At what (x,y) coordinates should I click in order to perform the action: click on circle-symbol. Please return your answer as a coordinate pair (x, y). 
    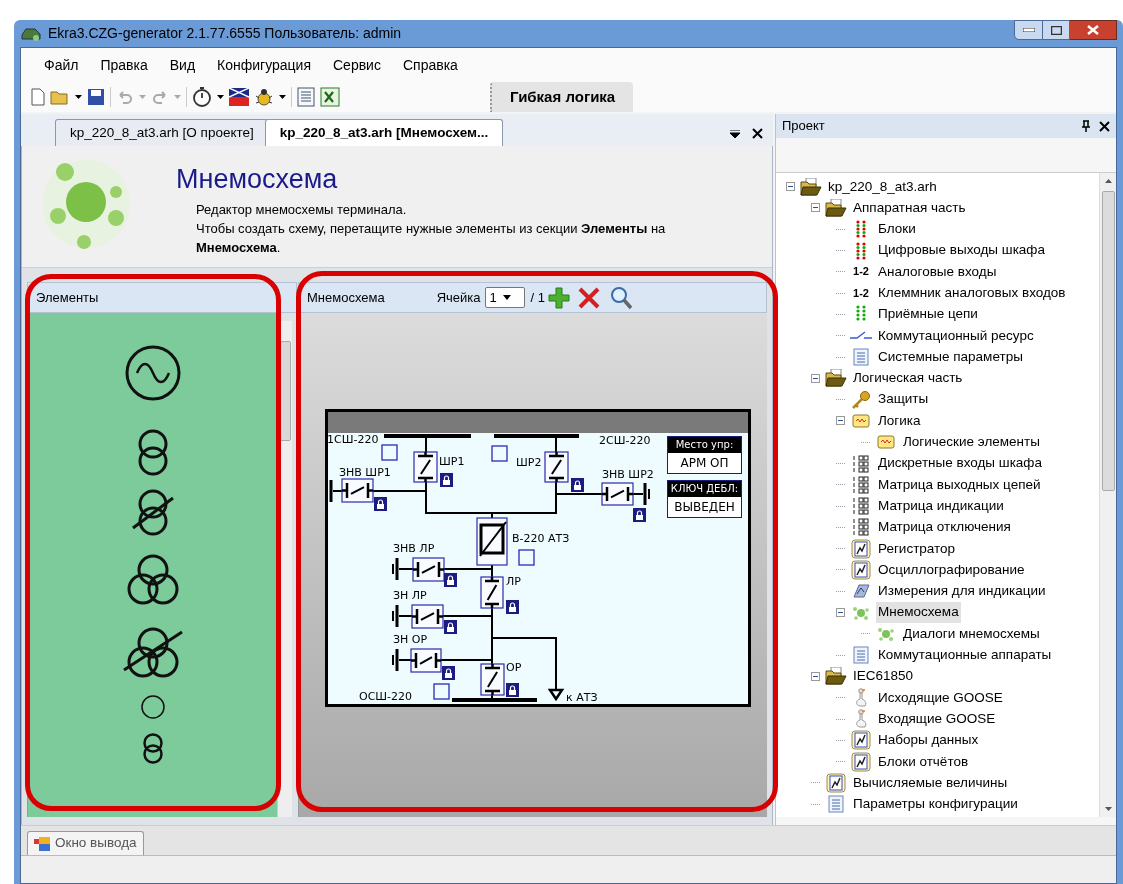
    Looking at the image, I should click on (152, 707).